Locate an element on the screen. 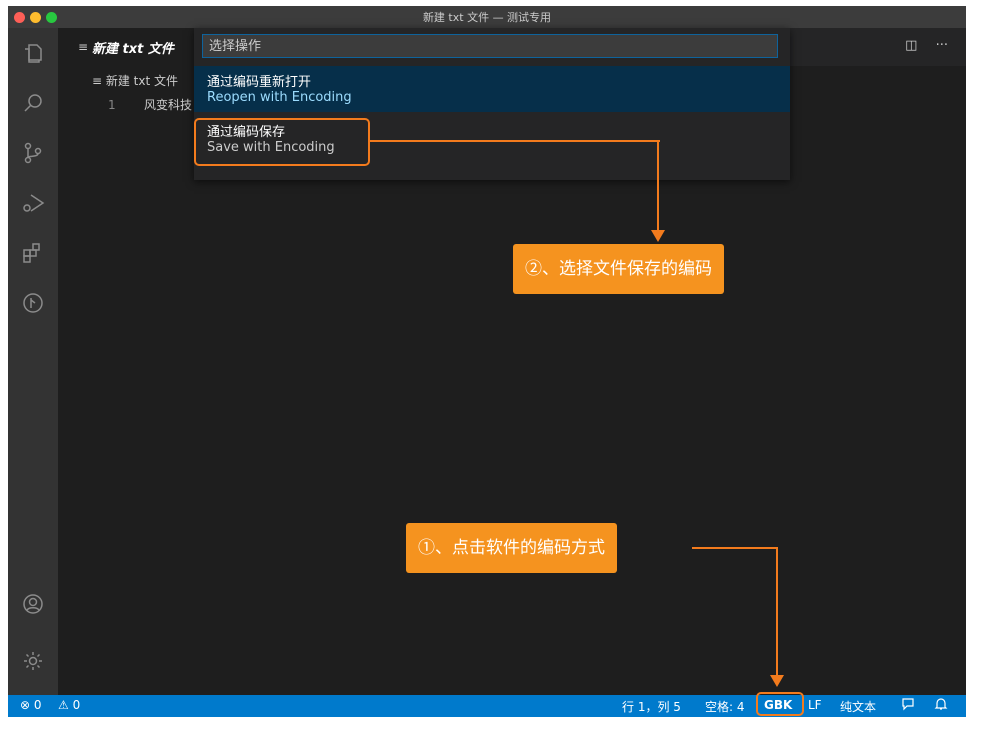 Image resolution: width=986 pixels, height=730 pixels. split-editor-icon: ◫ is located at coordinates (911, 45).